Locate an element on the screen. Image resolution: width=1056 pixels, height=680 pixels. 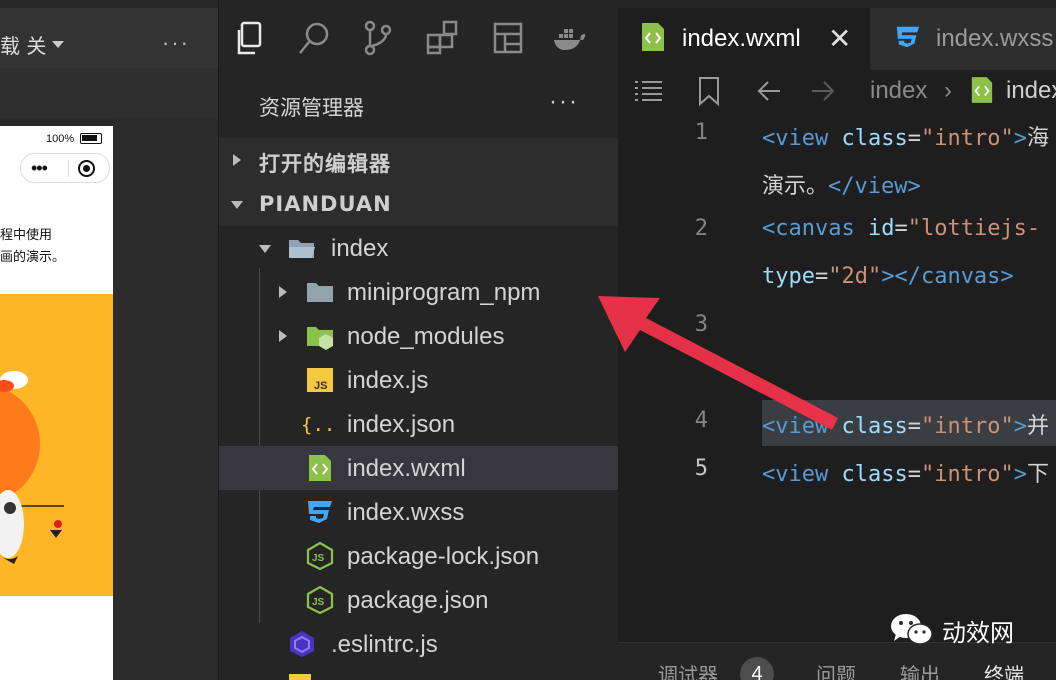
activity-bar is located at coordinates (418, 35).